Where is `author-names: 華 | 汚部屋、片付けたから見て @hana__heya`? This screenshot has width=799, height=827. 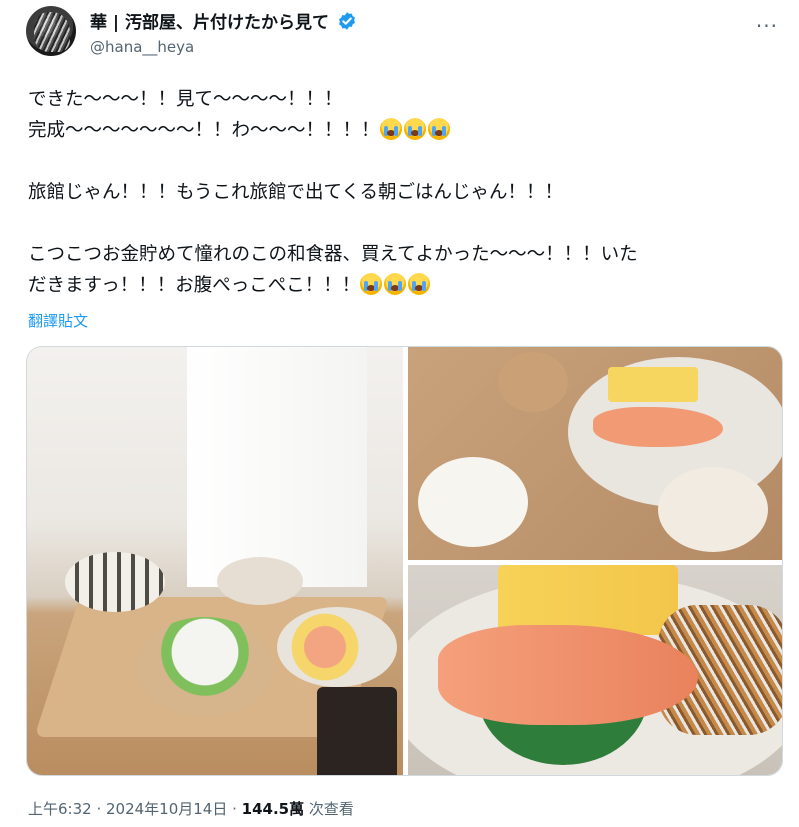
author-names: 華 | 汚部屋、片付けたから見て @hana__heya is located at coordinates (223, 32).